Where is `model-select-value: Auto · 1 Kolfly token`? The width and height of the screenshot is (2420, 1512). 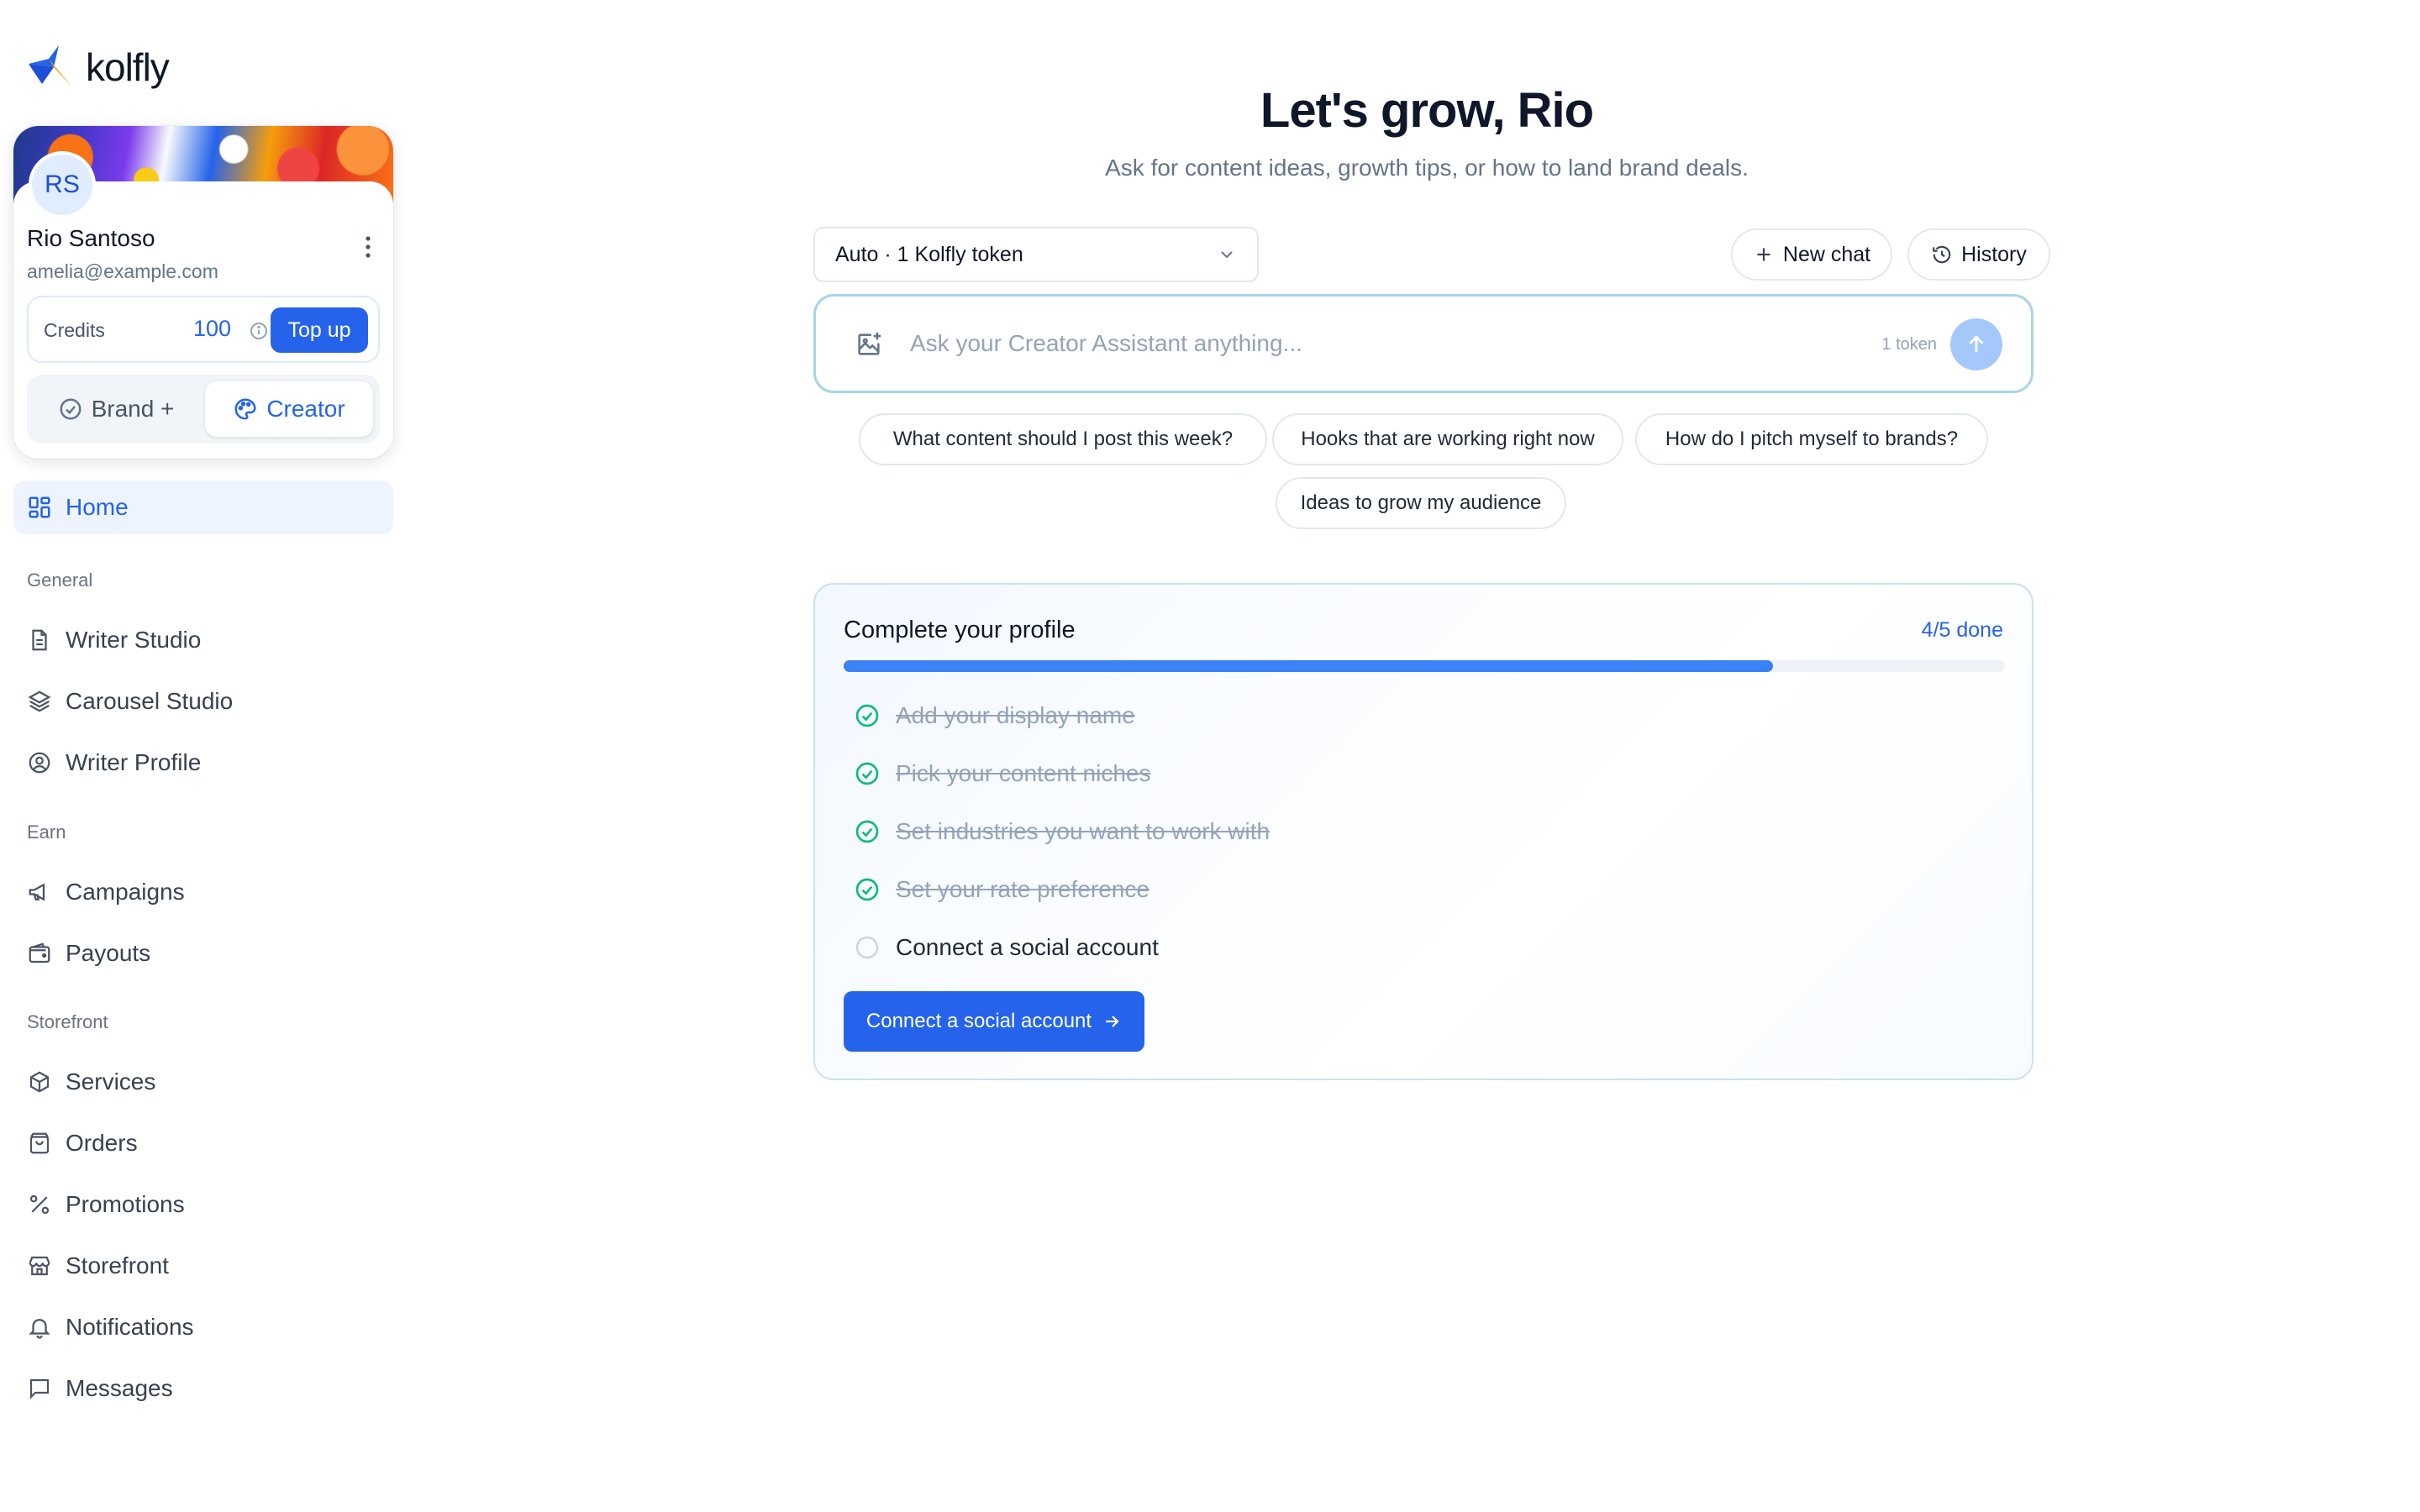 model-select-value: Auto · 1 Kolfly token is located at coordinates (929, 254).